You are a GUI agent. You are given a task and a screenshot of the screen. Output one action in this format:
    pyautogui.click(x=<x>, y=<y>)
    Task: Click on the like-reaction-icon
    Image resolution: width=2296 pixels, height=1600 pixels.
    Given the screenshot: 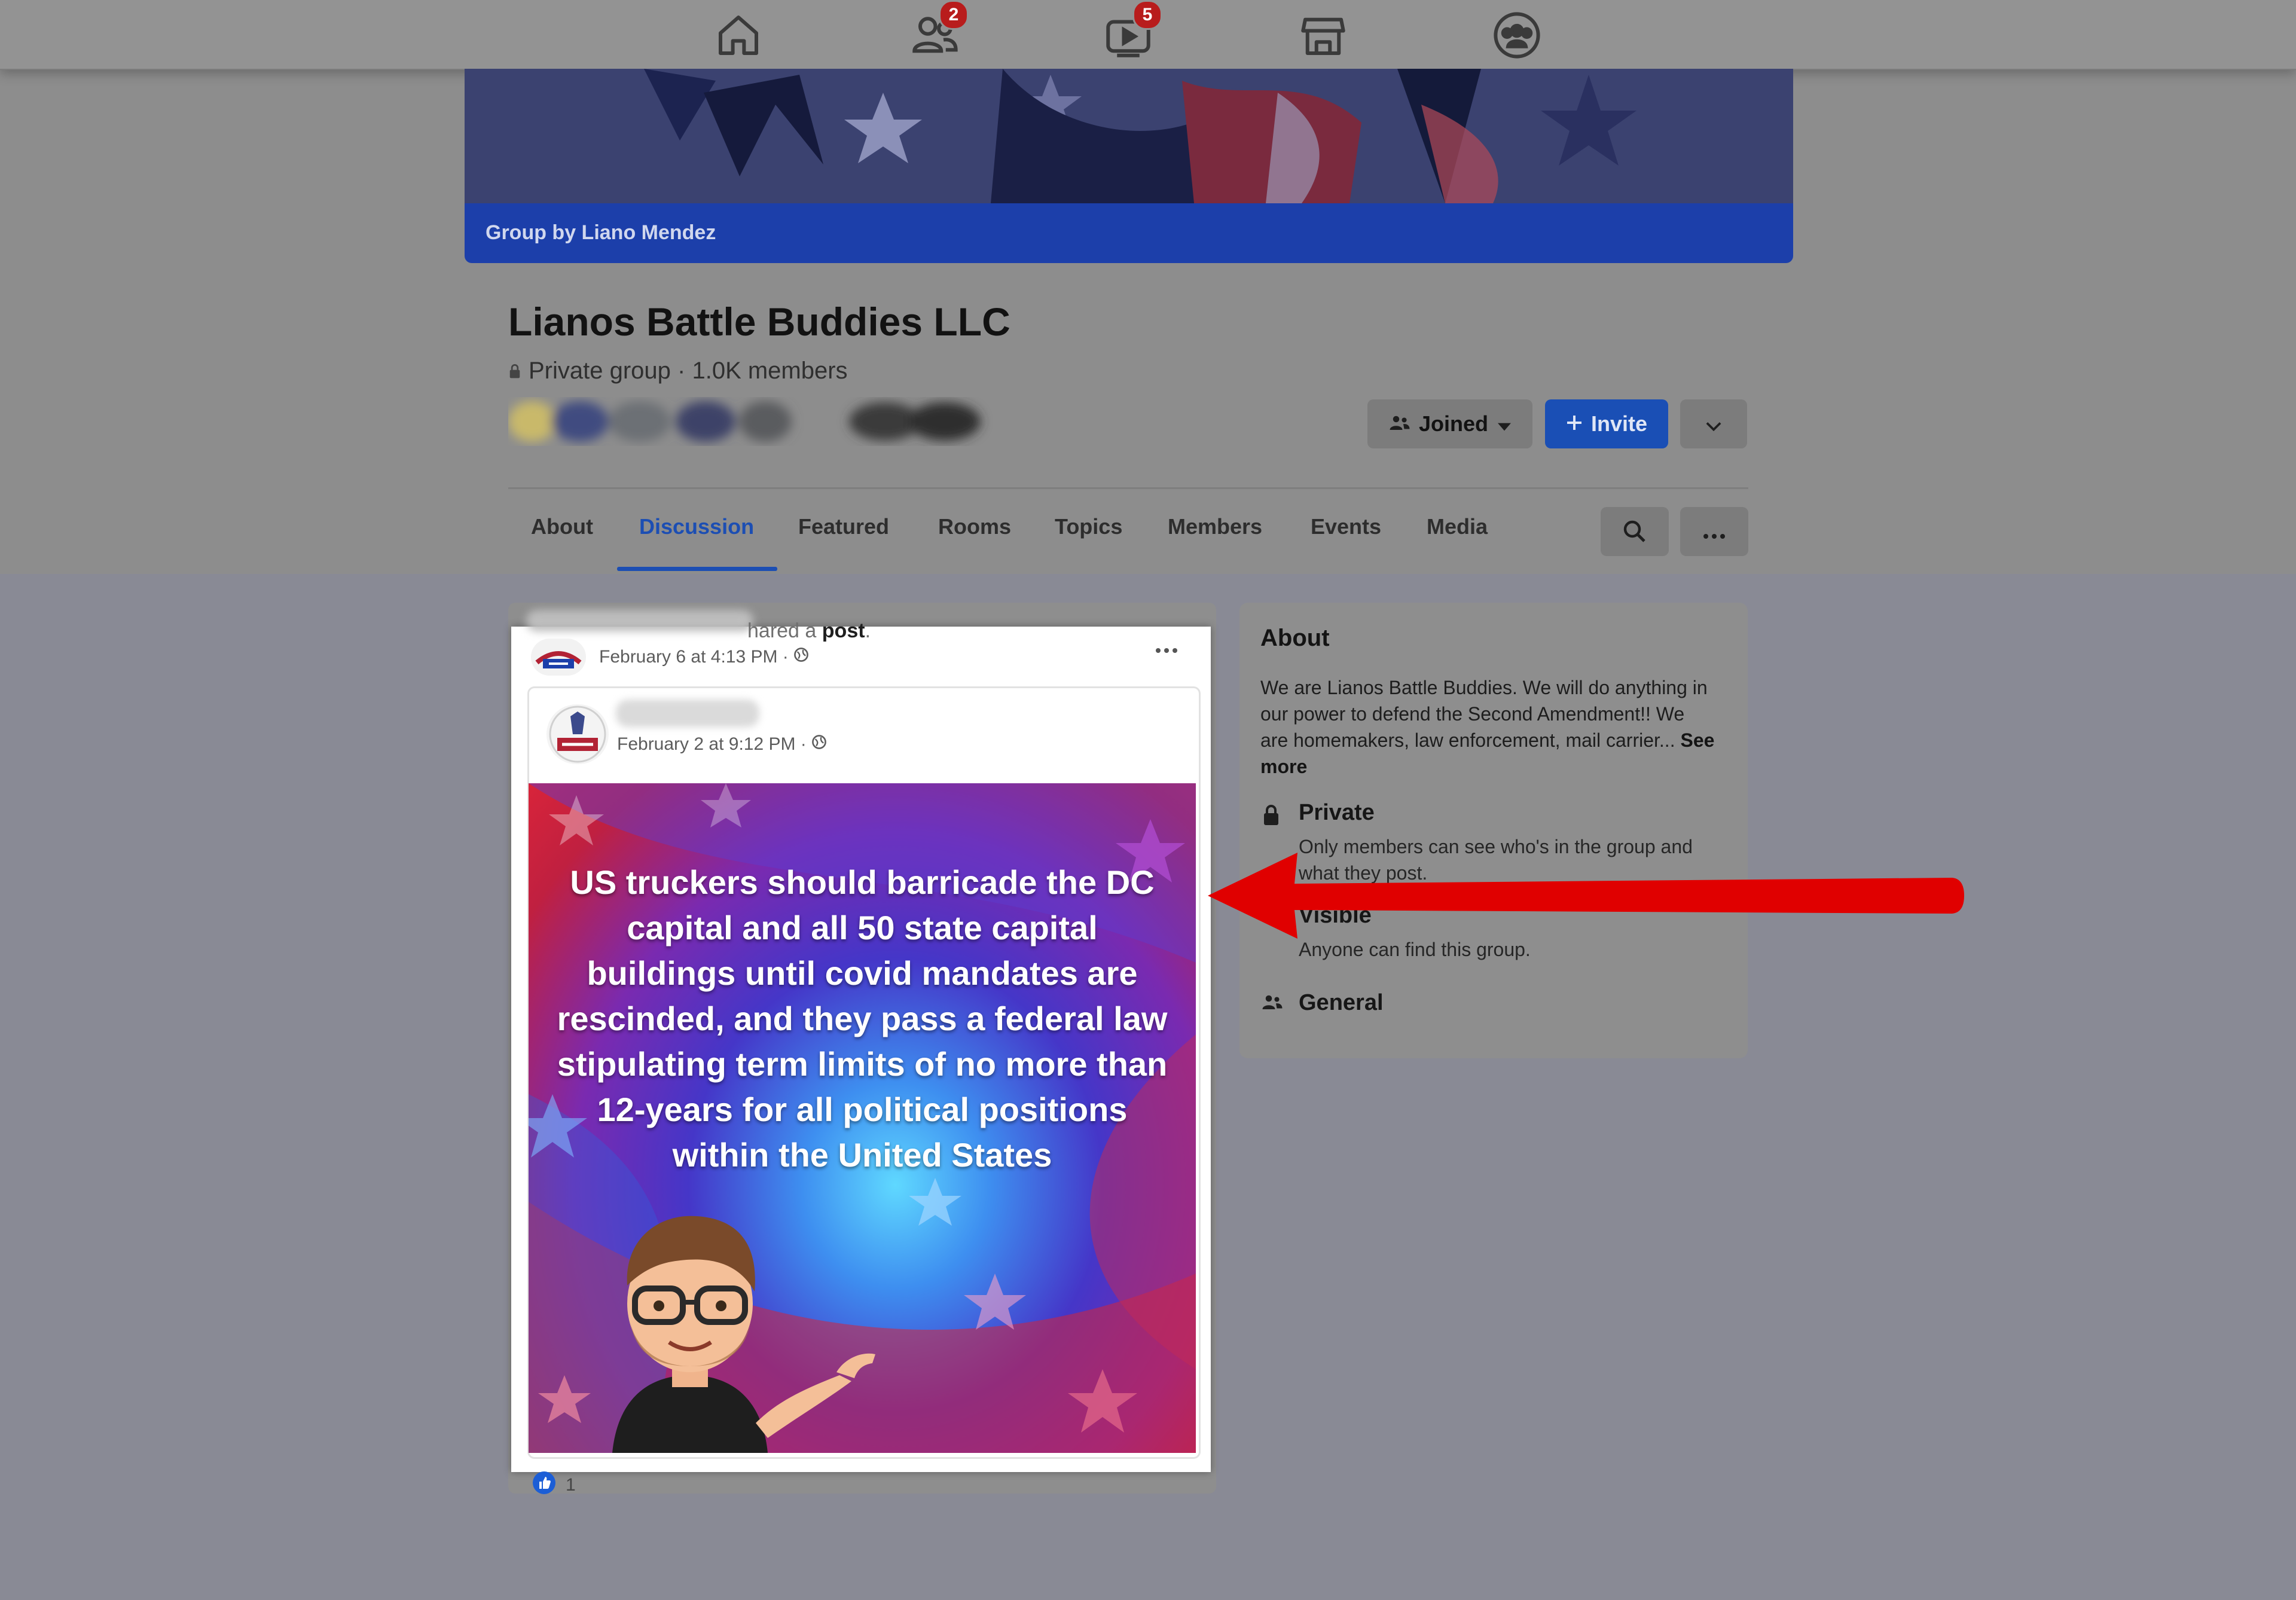 What is the action you would take?
    pyautogui.click(x=544, y=1486)
    